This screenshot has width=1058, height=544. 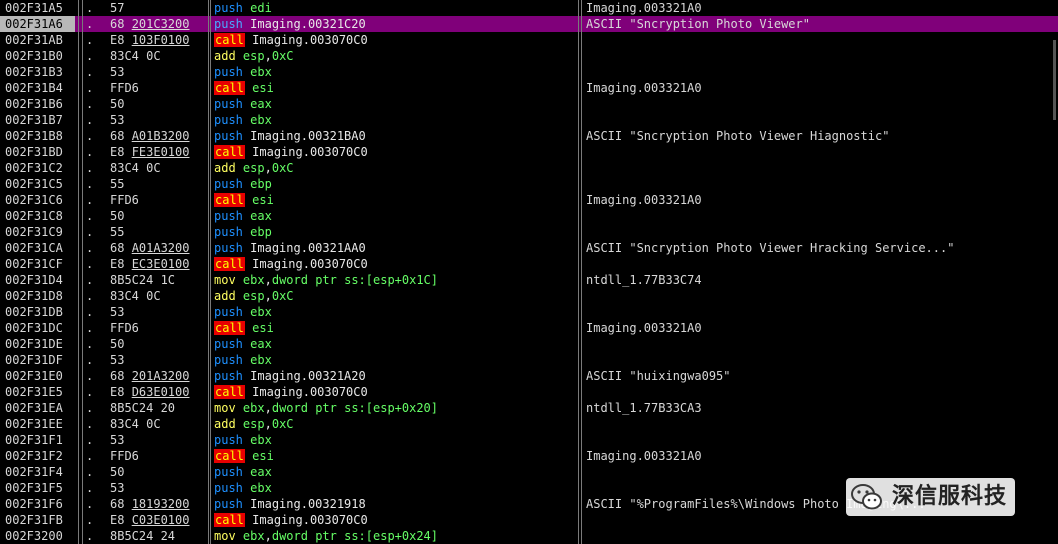 I want to click on hex-byte-group: 8B5C24 1C, so click(x=143, y=280).